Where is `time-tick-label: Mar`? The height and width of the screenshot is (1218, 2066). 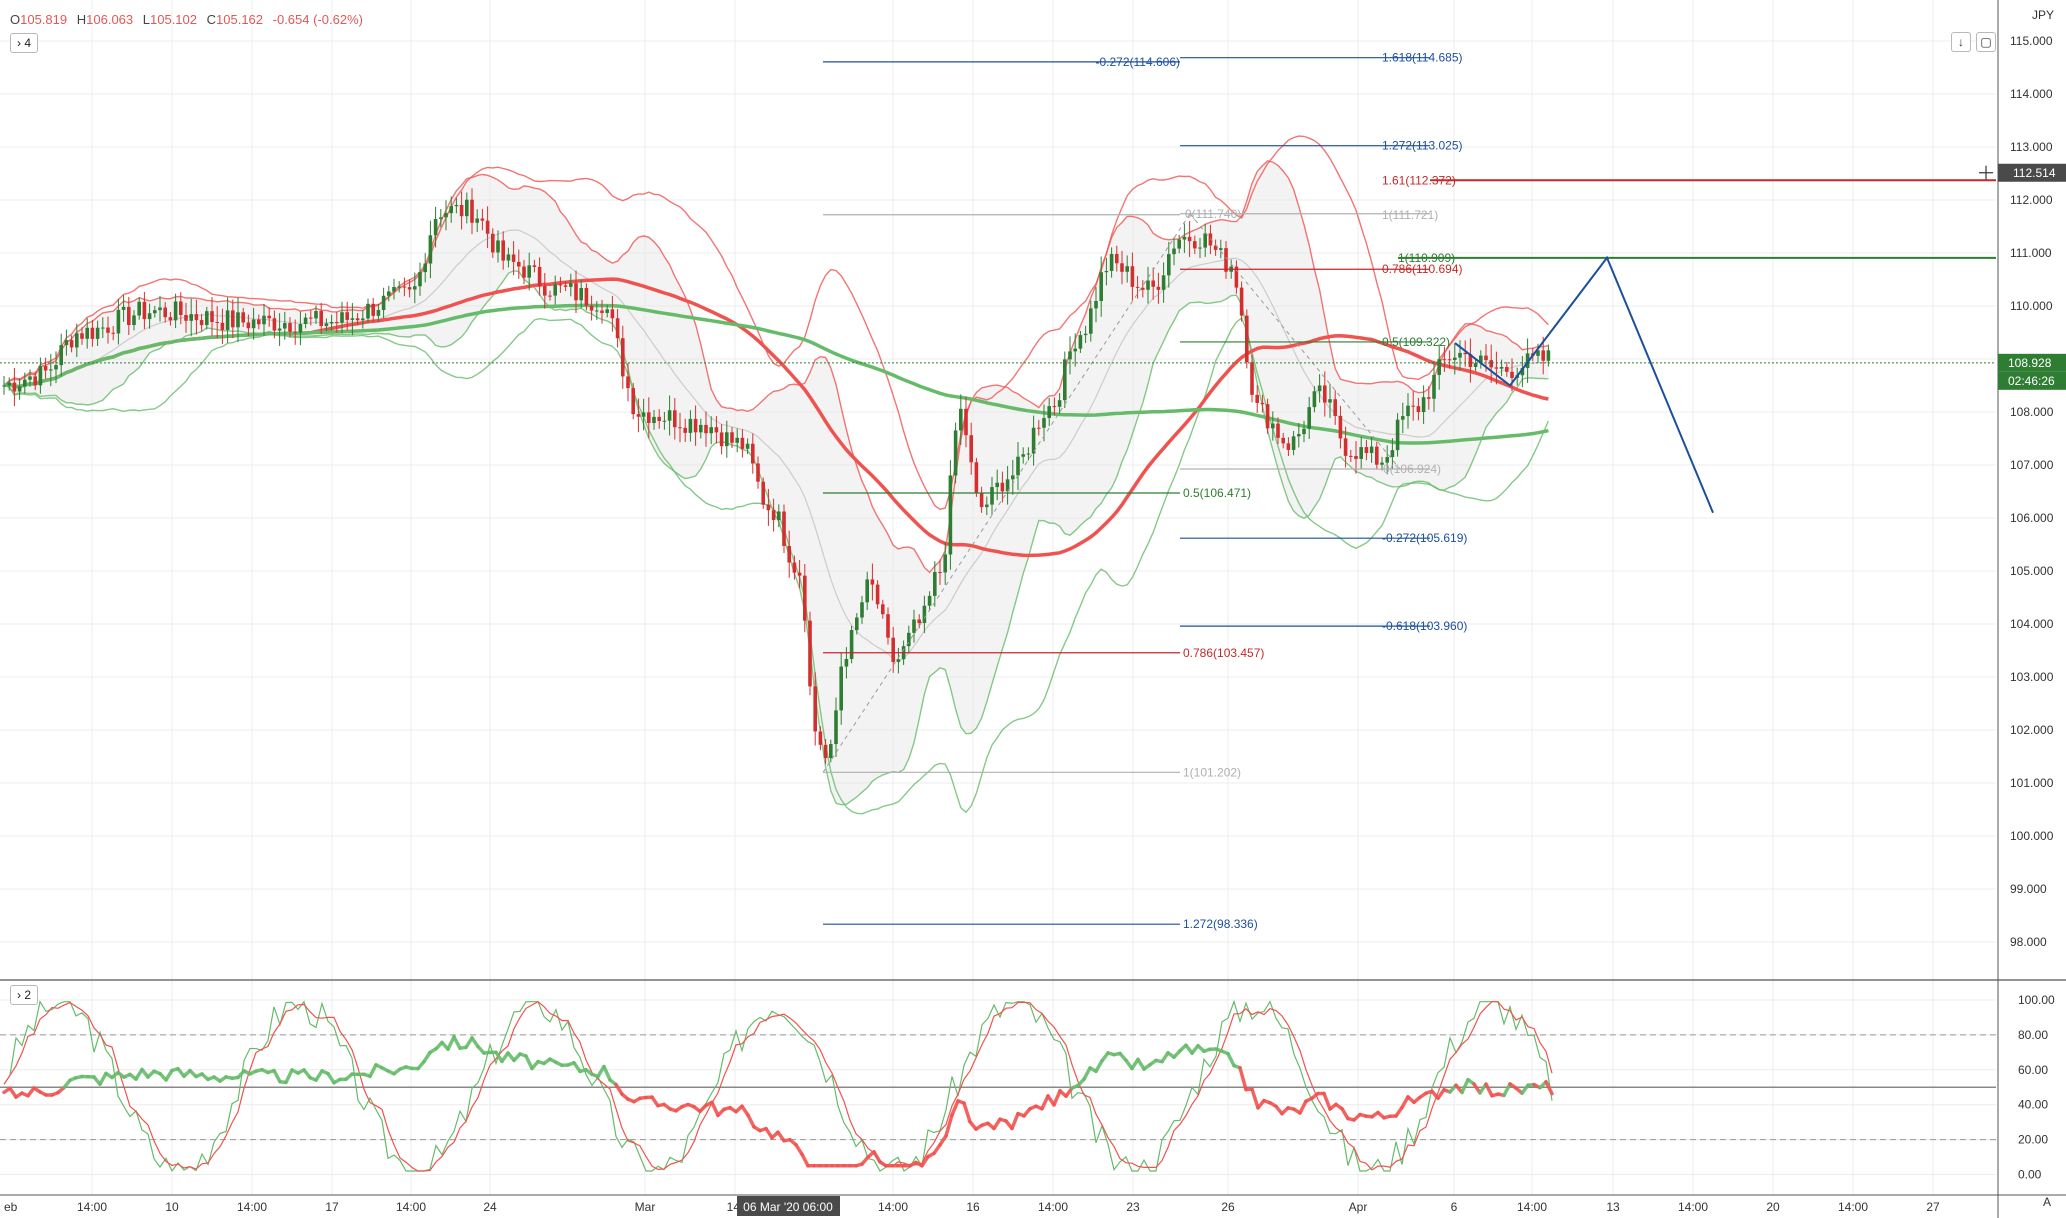 time-tick-label: Mar is located at coordinates (645, 1207).